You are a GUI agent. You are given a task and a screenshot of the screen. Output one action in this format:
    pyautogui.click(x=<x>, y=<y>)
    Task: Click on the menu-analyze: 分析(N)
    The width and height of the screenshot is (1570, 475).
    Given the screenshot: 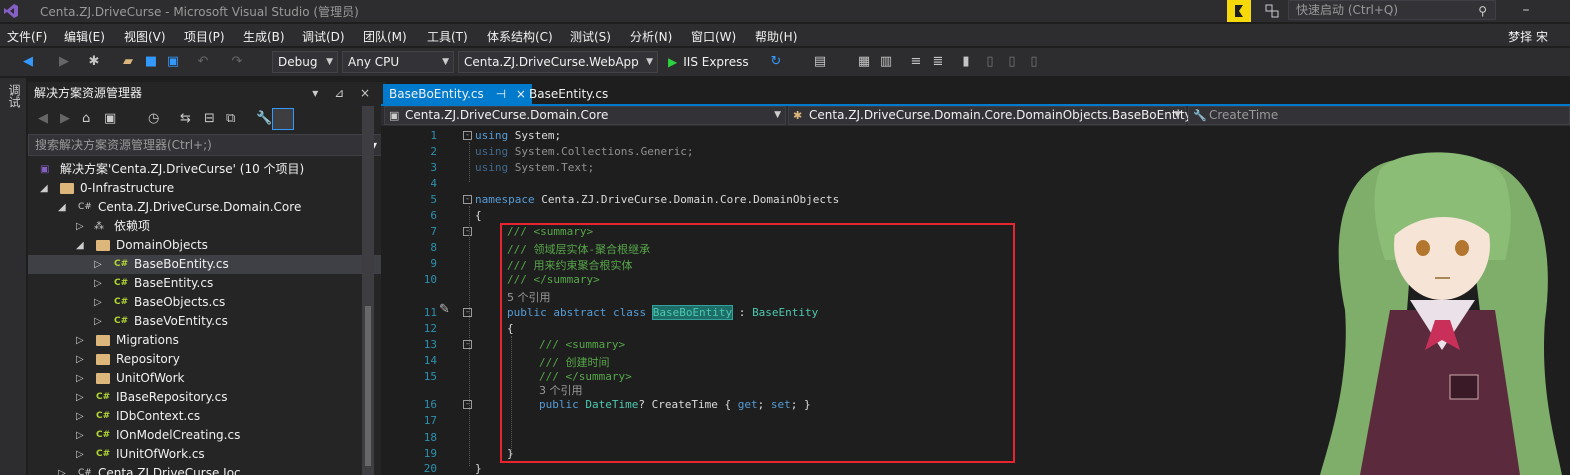 What is the action you would take?
    pyautogui.click(x=651, y=36)
    